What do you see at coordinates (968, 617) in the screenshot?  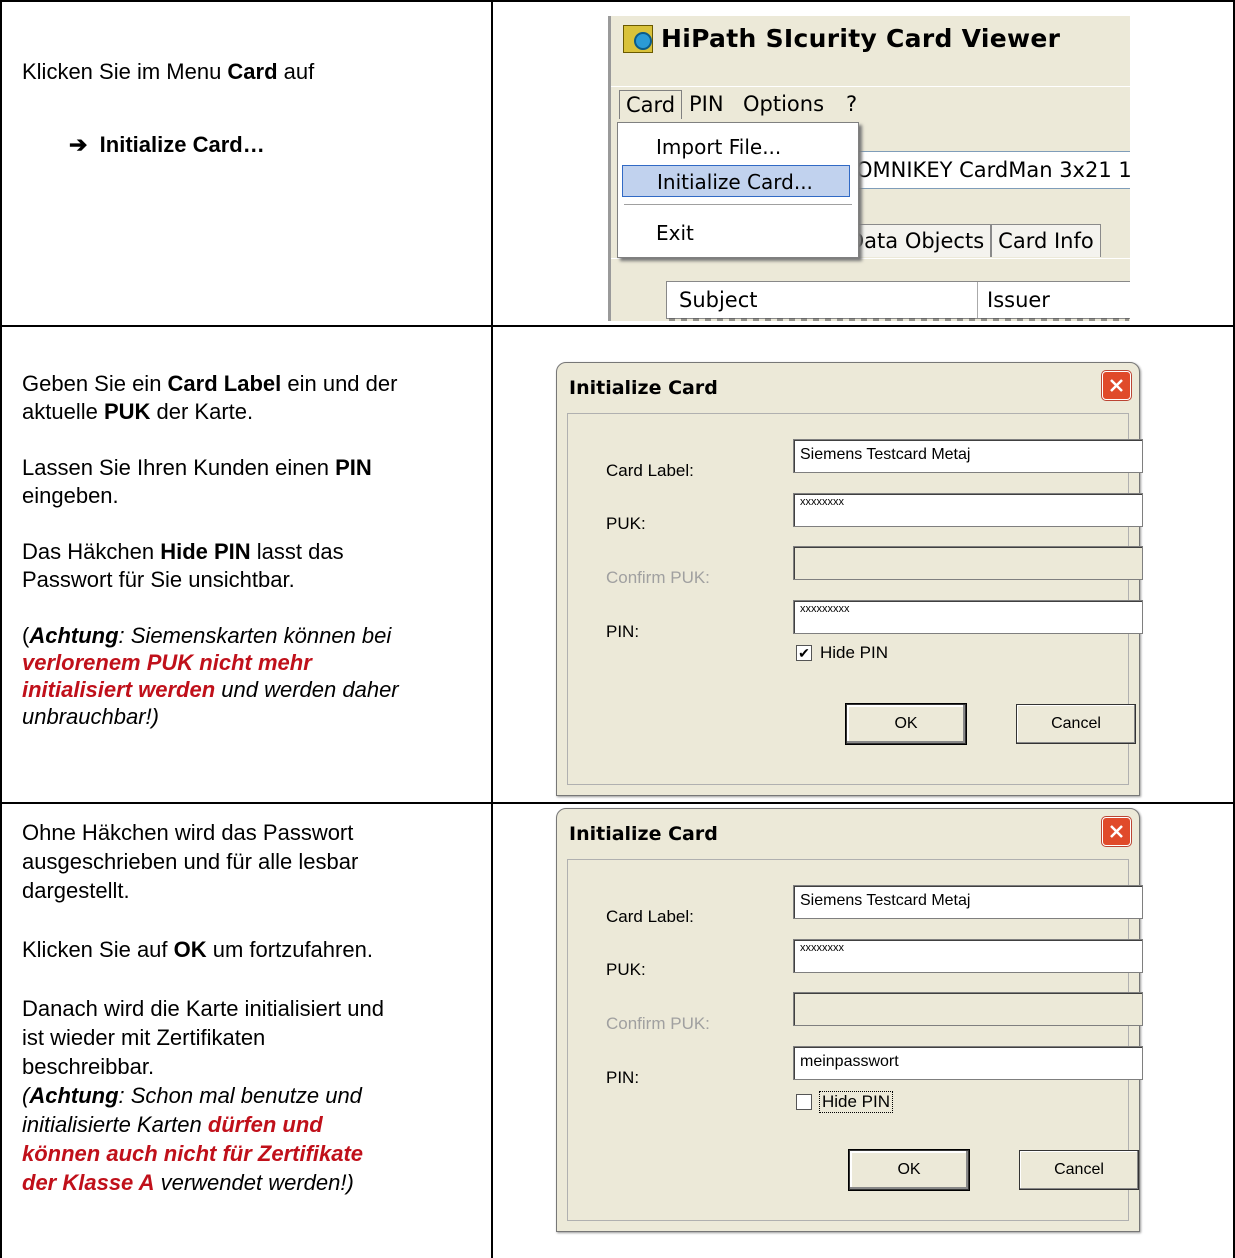 I see `pin-field: xxxxxxxxx` at bounding box center [968, 617].